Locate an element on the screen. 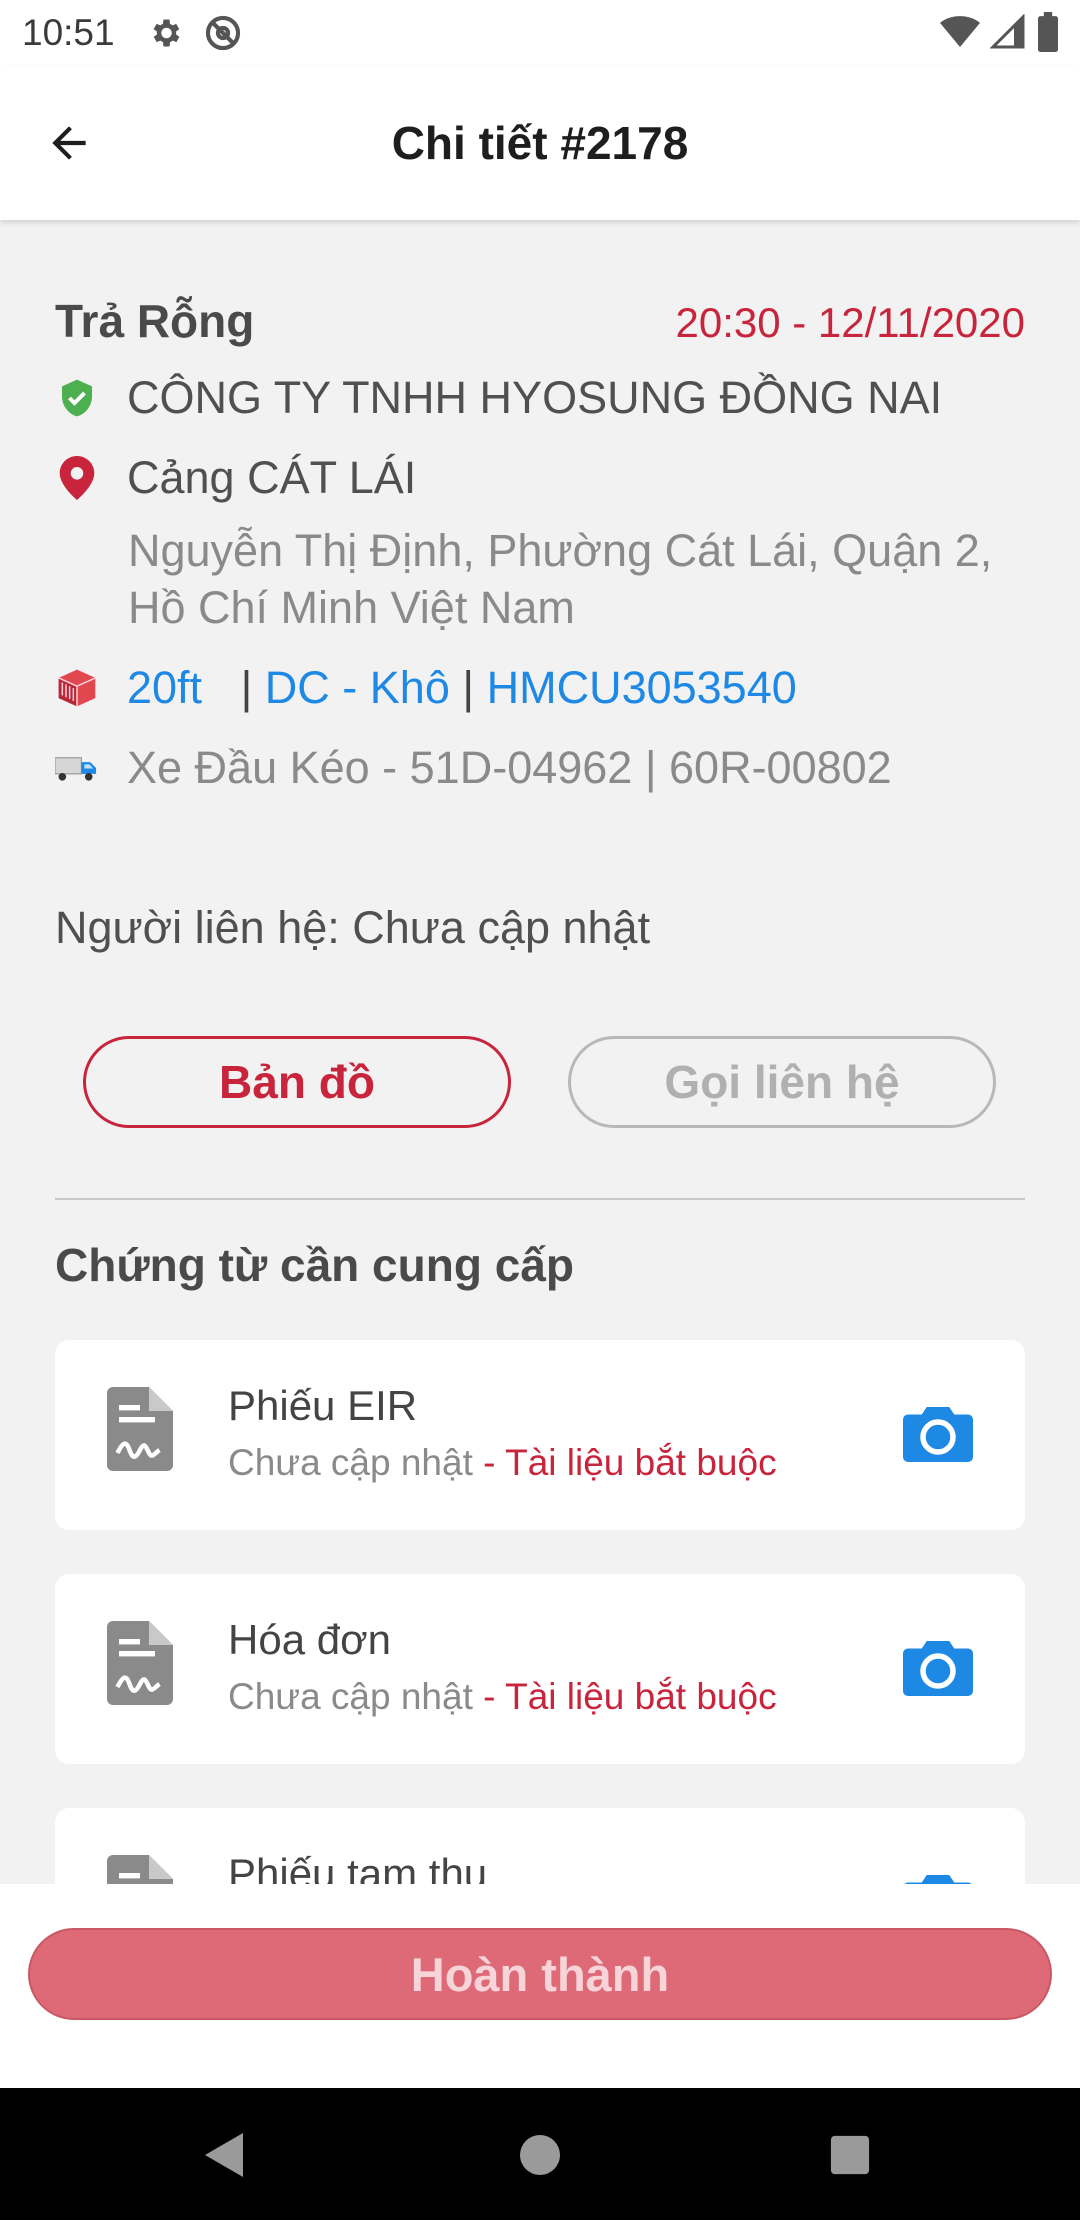 This screenshot has width=1080, height=2220. document-name: Hóa đơn is located at coordinates (309, 1639).